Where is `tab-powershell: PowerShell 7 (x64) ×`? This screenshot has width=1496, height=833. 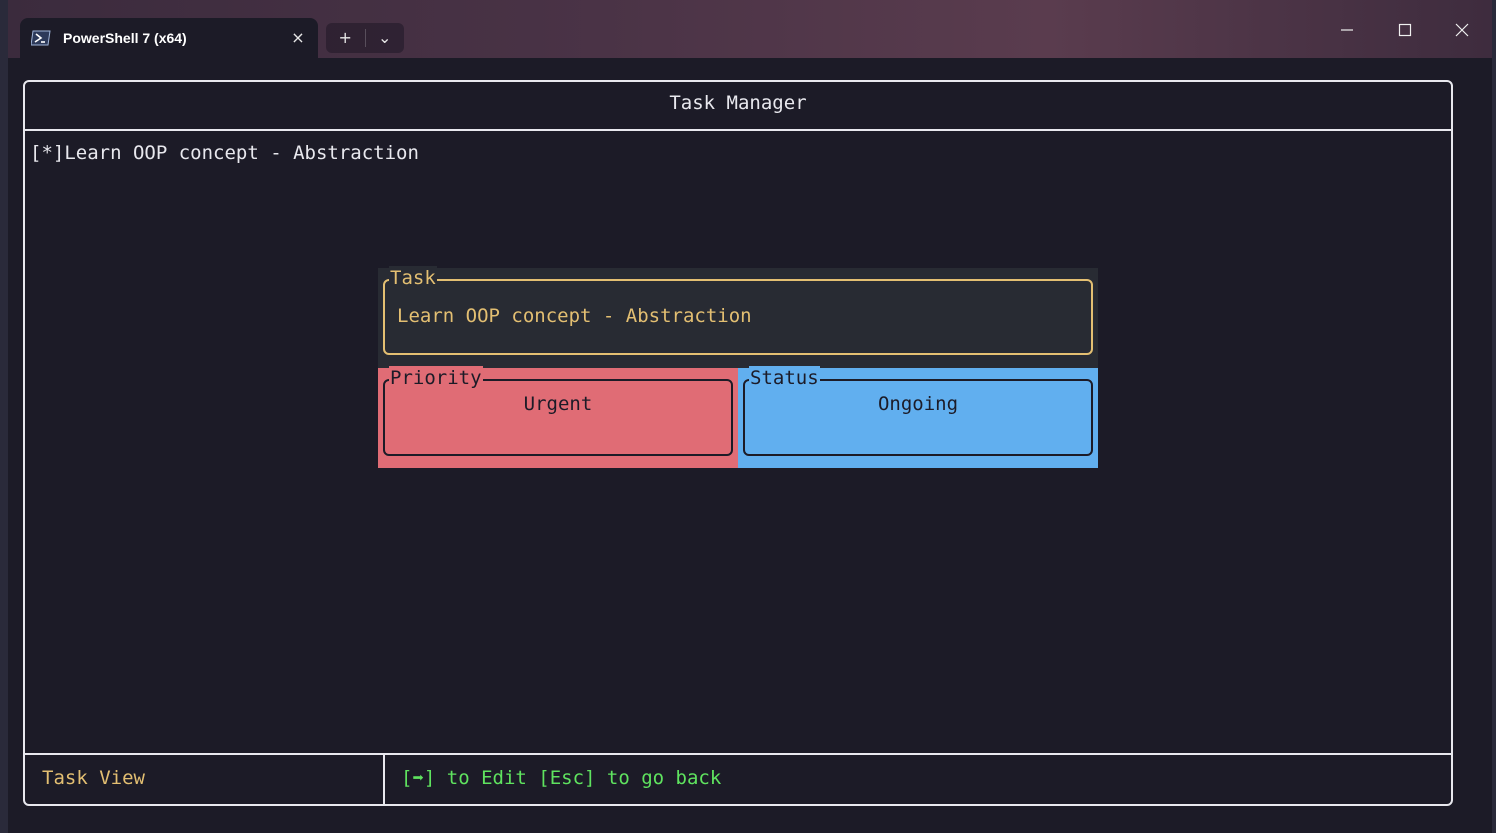 tab-powershell: PowerShell 7 (x64) × is located at coordinates (169, 38).